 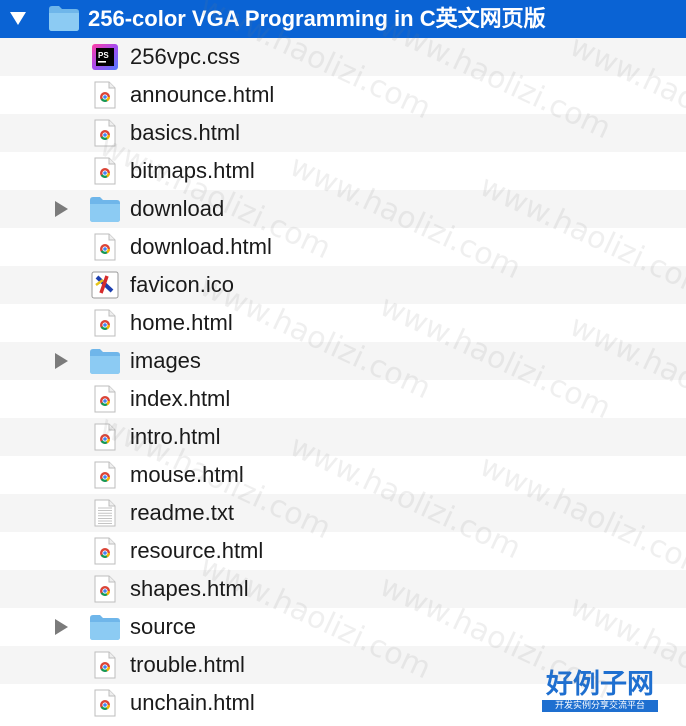 I want to click on item-label: home.html, so click(x=181, y=322).